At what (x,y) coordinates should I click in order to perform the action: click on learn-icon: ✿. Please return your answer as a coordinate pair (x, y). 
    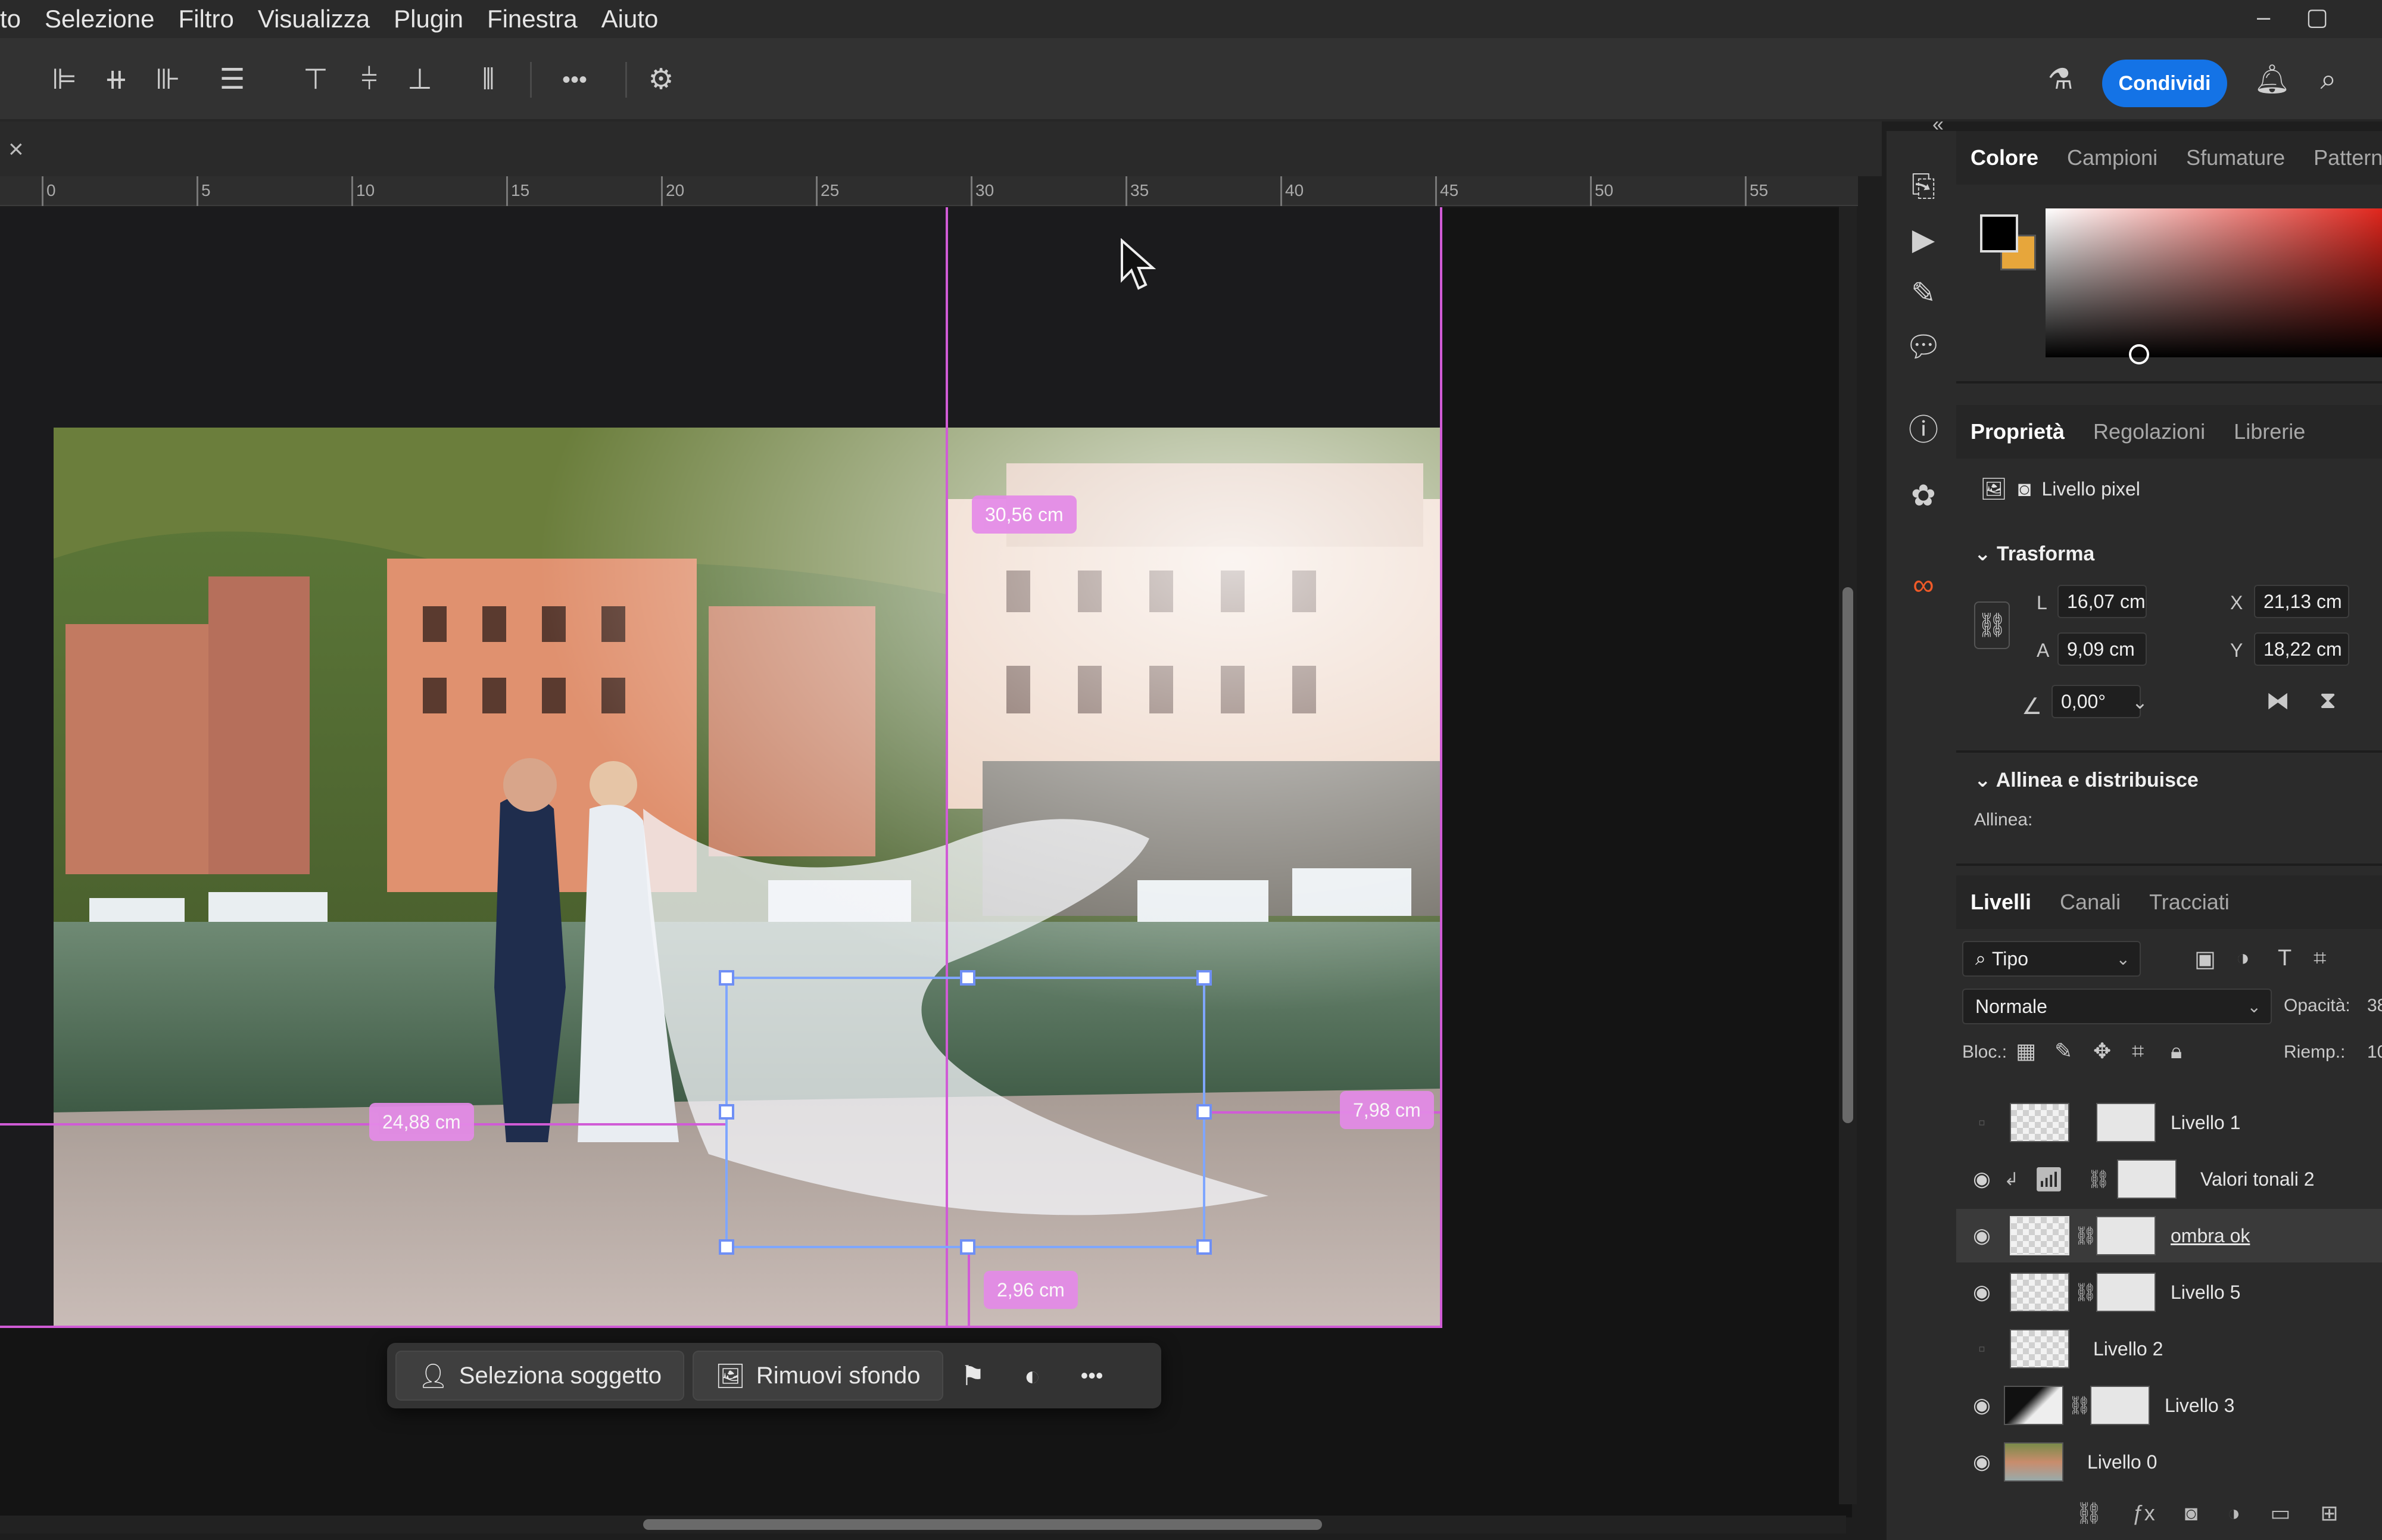
    Looking at the image, I should click on (1924, 495).